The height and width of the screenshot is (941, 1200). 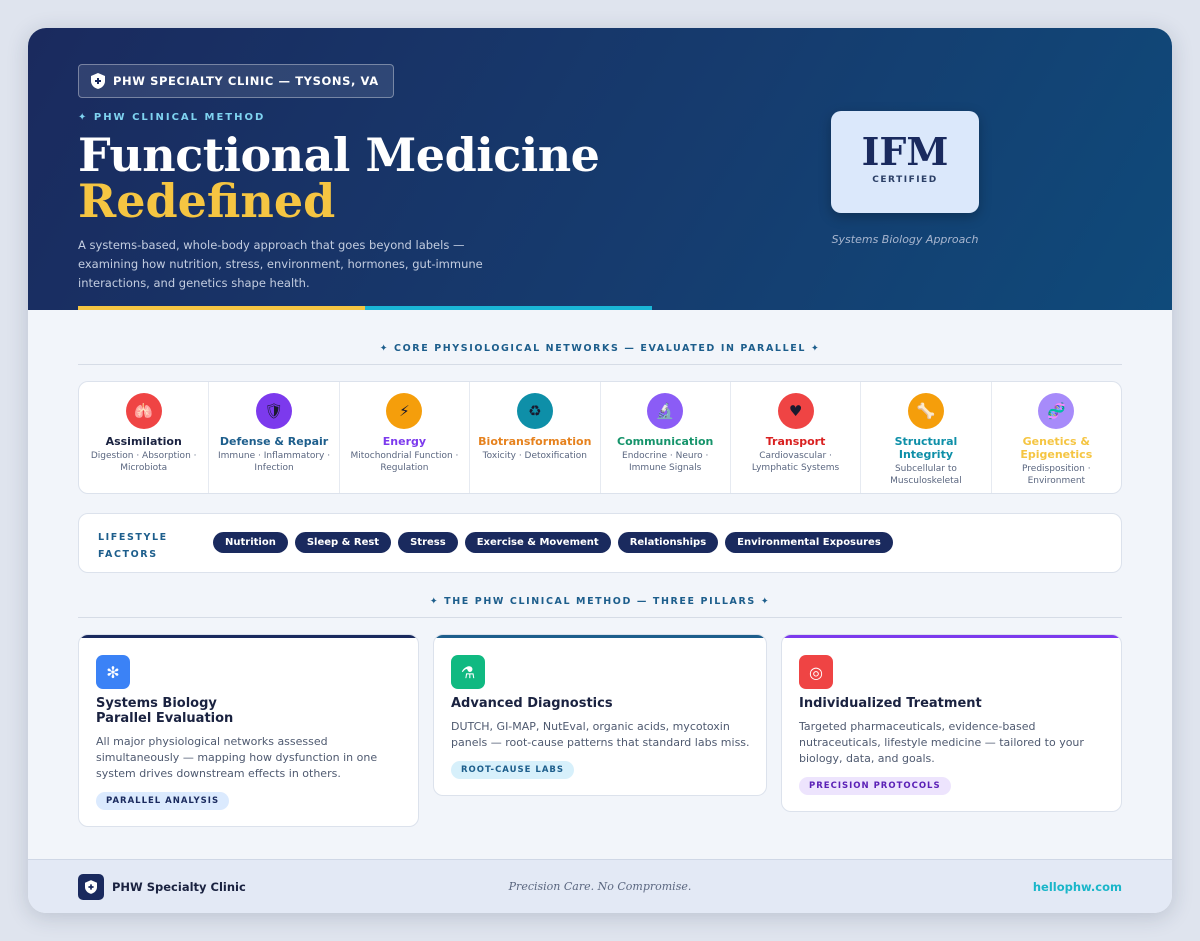 What do you see at coordinates (905, 239) in the screenshot?
I see `ifm-caption: Systems Biology Approach` at bounding box center [905, 239].